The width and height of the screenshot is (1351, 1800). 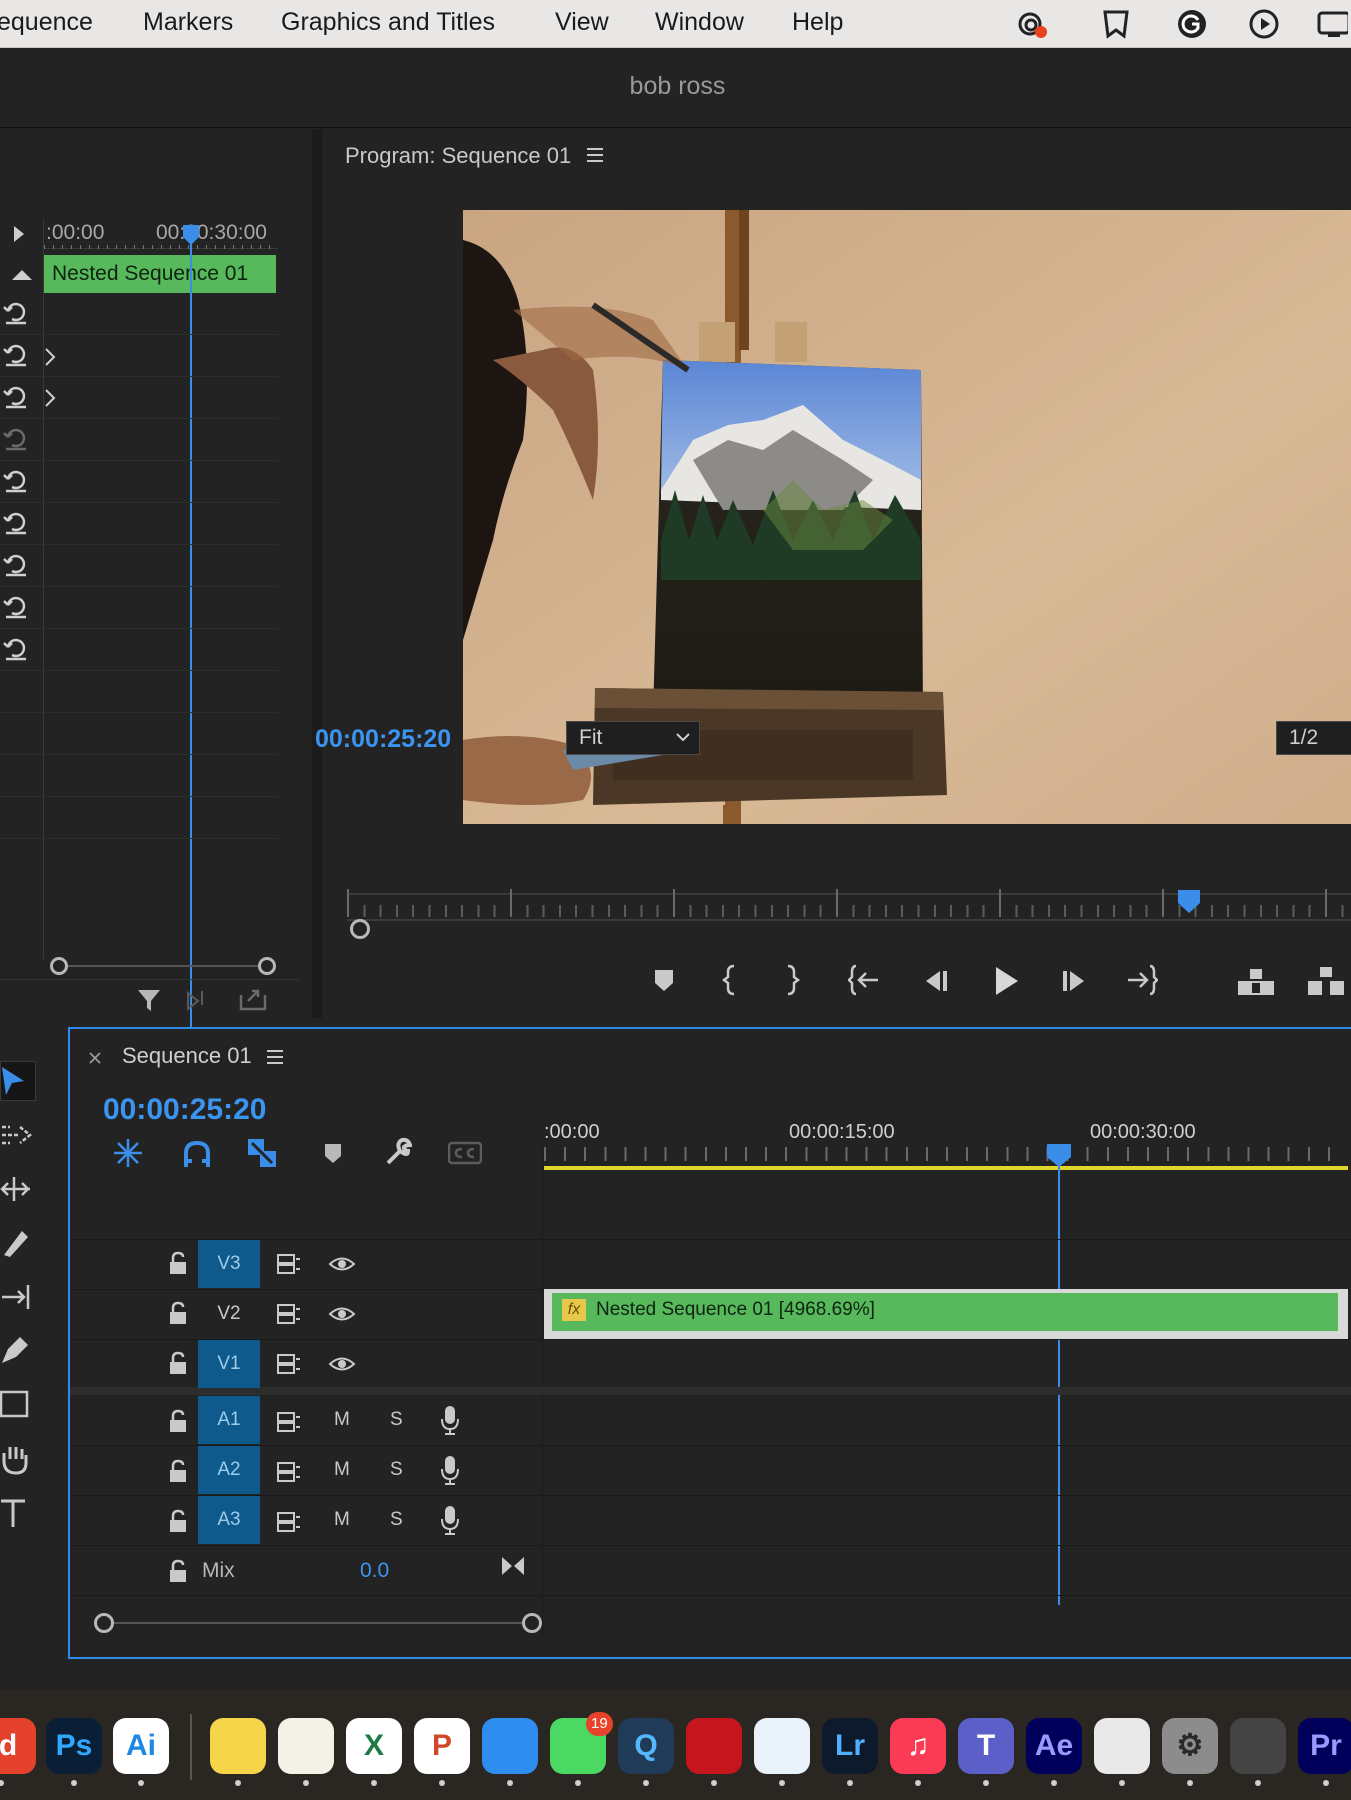 What do you see at coordinates (1116, 24) in the screenshot?
I see `bookmark-icon` at bounding box center [1116, 24].